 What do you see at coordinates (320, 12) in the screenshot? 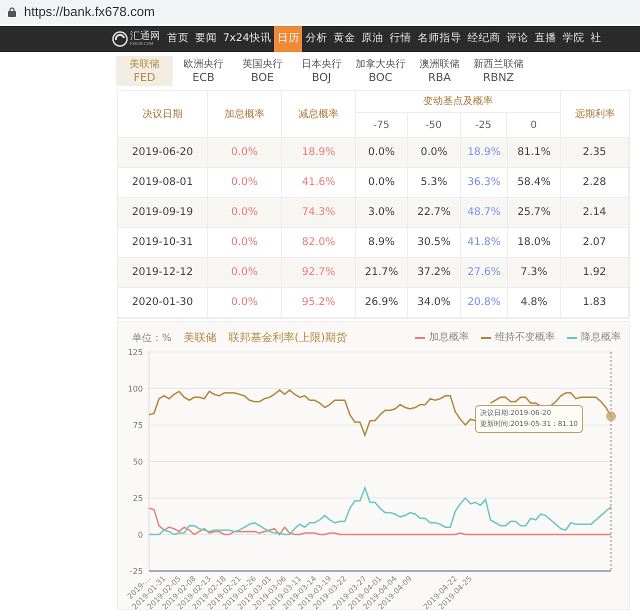
I see `address-bar: https://bank.fx678.com` at bounding box center [320, 12].